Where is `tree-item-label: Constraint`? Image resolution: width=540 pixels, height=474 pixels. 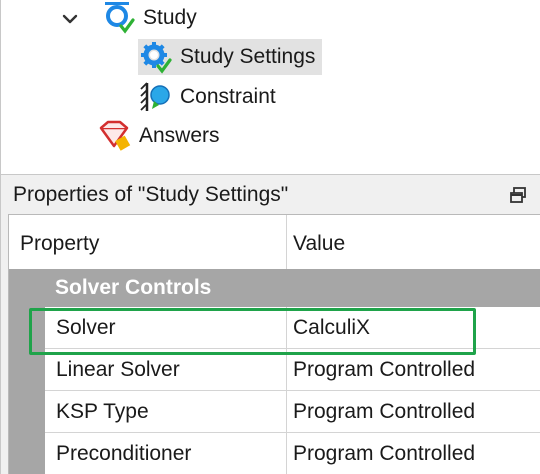
tree-item-label: Constraint is located at coordinates (228, 96).